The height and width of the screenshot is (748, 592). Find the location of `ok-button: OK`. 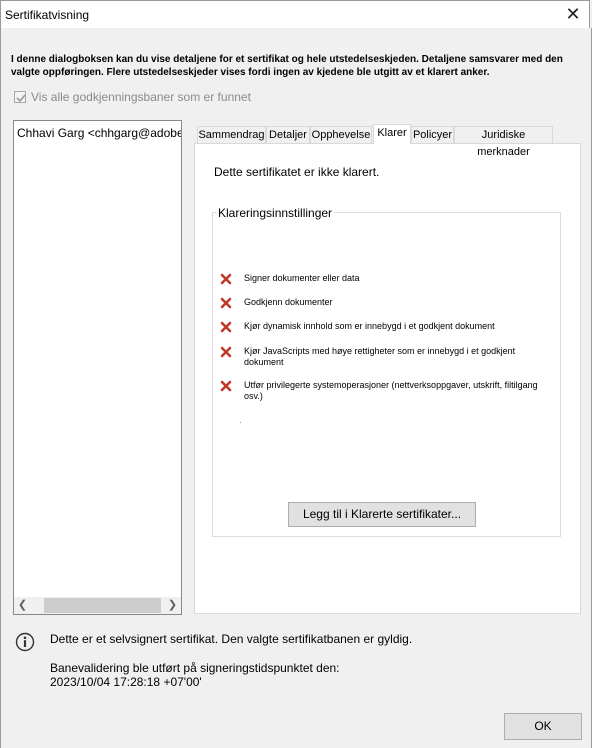

ok-button: OK is located at coordinates (543, 726).